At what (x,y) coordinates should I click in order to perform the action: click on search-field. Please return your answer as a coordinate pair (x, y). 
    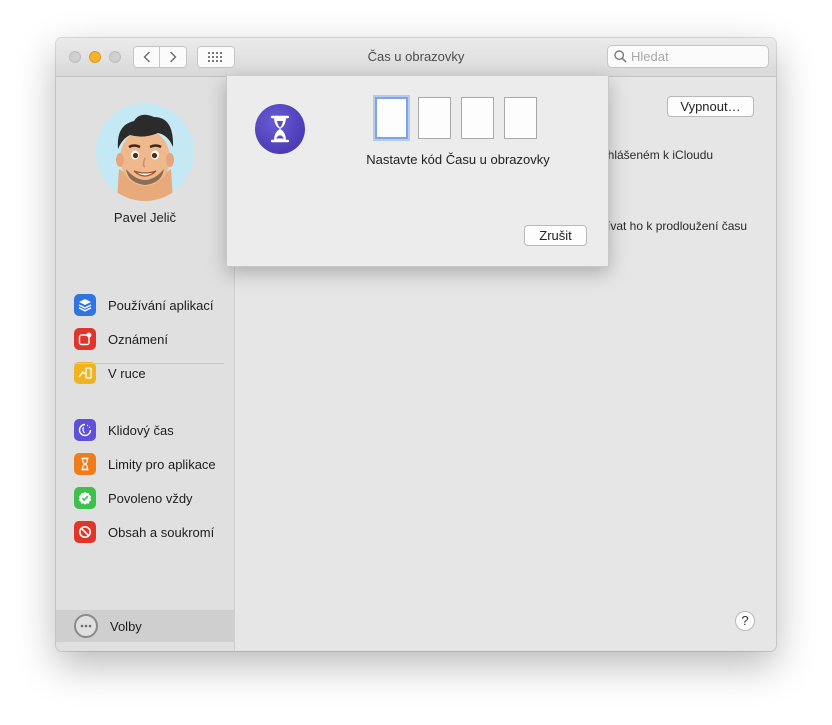
    Looking at the image, I should click on (688, 56).